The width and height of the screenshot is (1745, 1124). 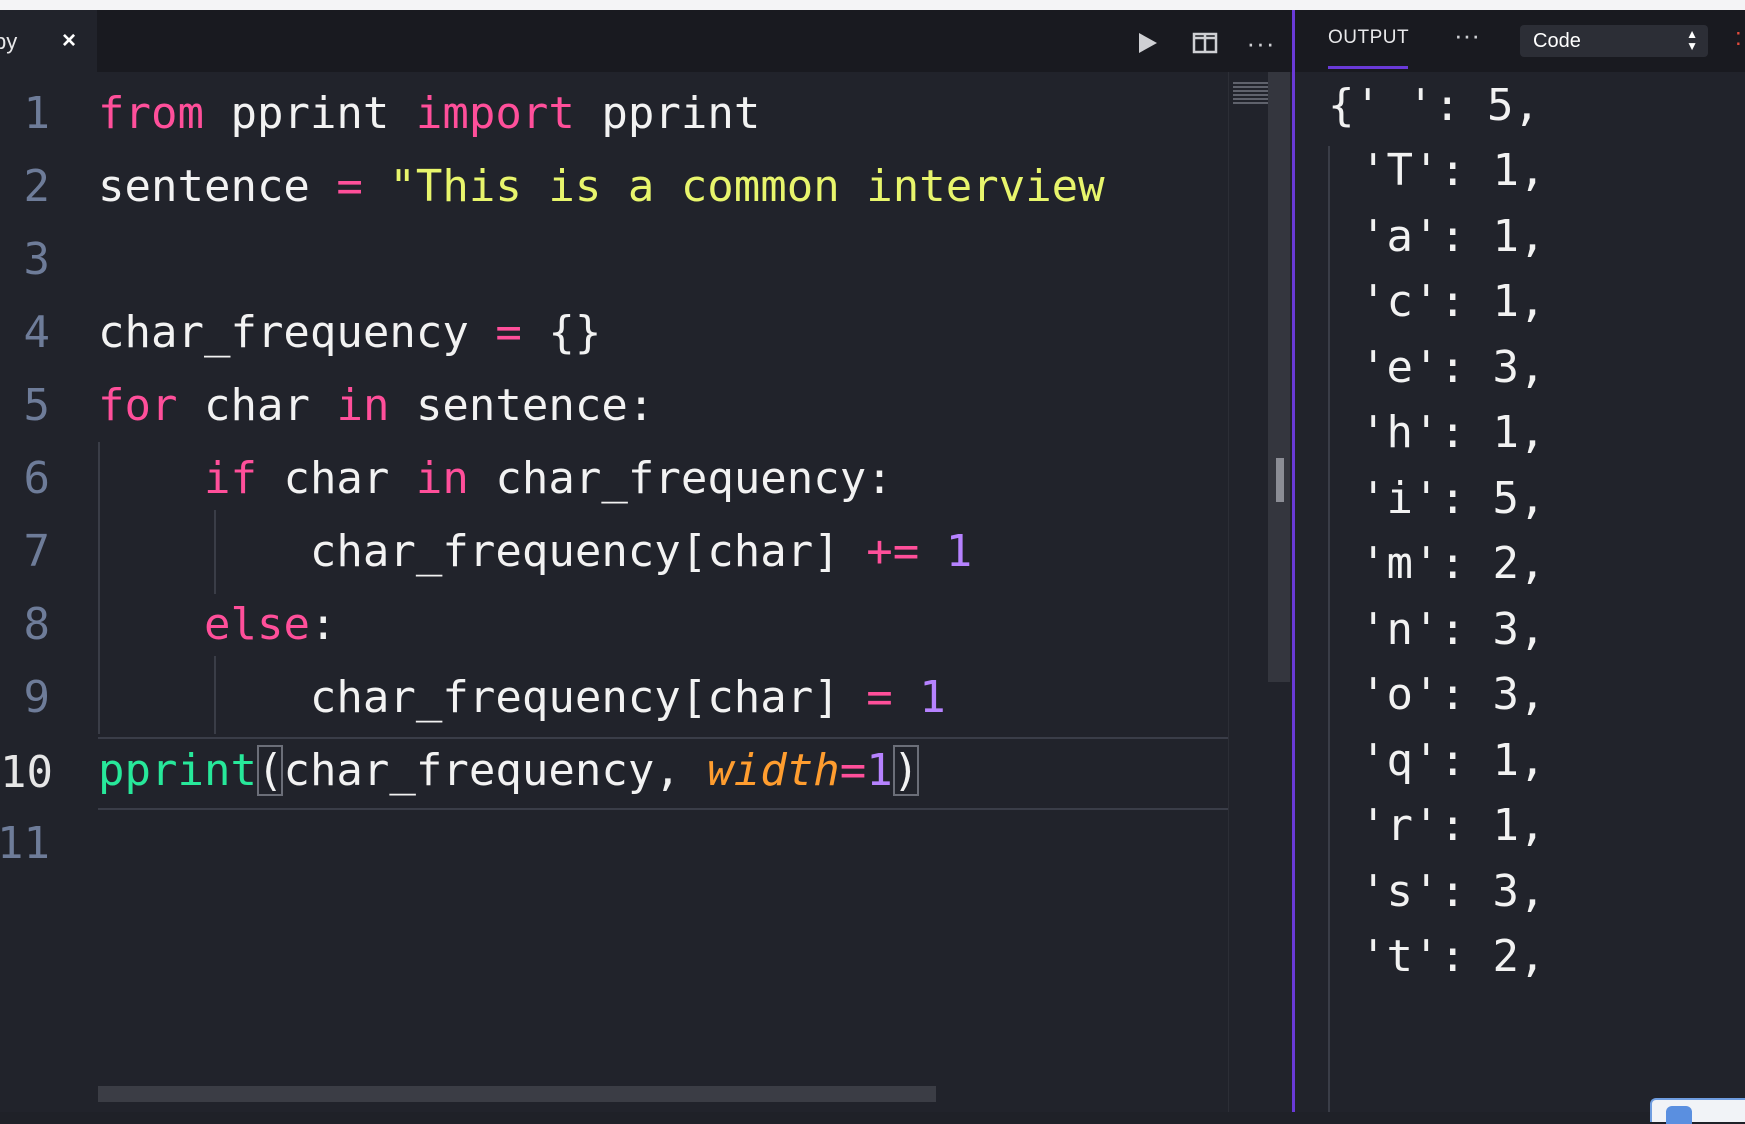 What do you see at coordinates (1368, 38) in the screenshot?
I see `tab-output: OUTPUT` at bounding box center [1368, 38].